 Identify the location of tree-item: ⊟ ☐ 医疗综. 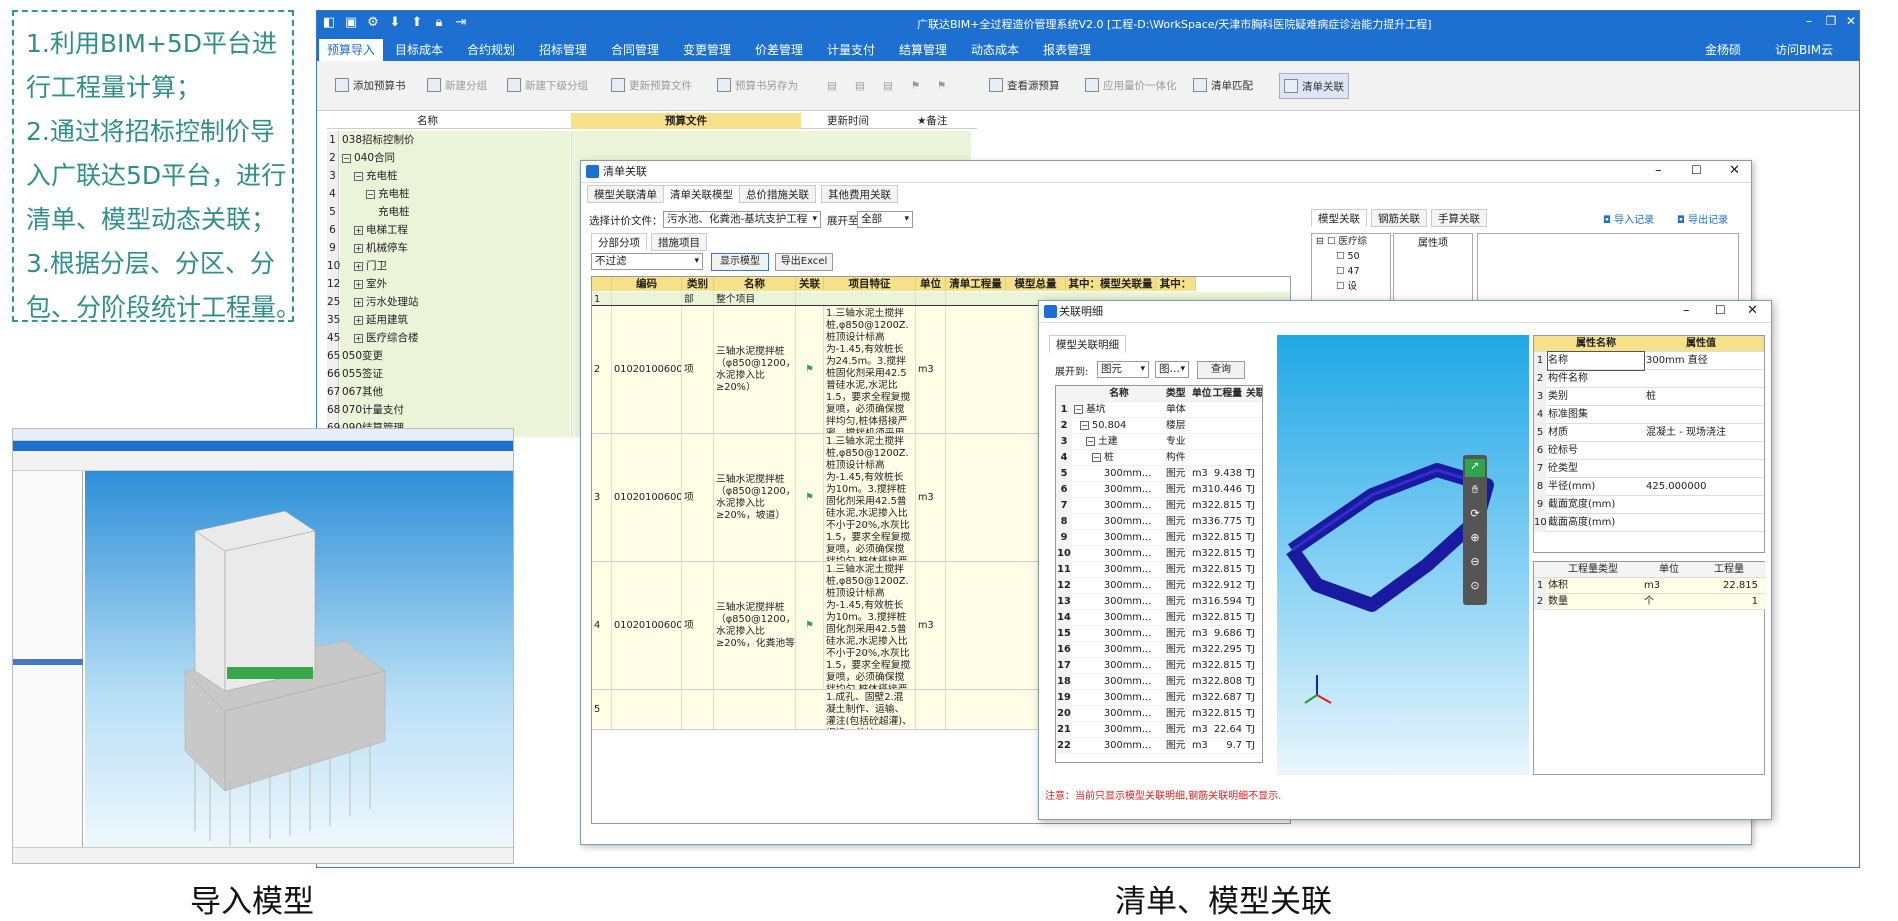
(1353, 241).